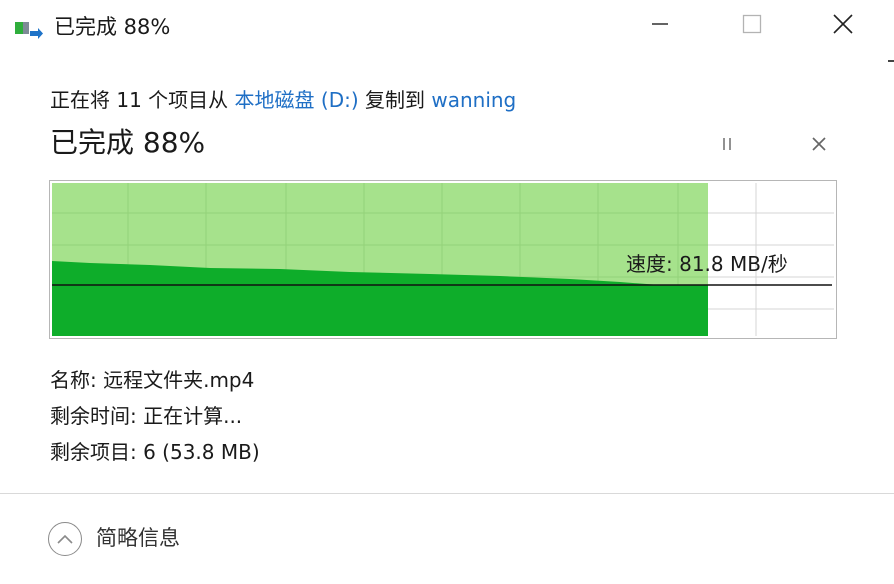  Describe the element at coordinates (395, 100) in the screenshot. I see `copy-middle: 复制到` at that location.